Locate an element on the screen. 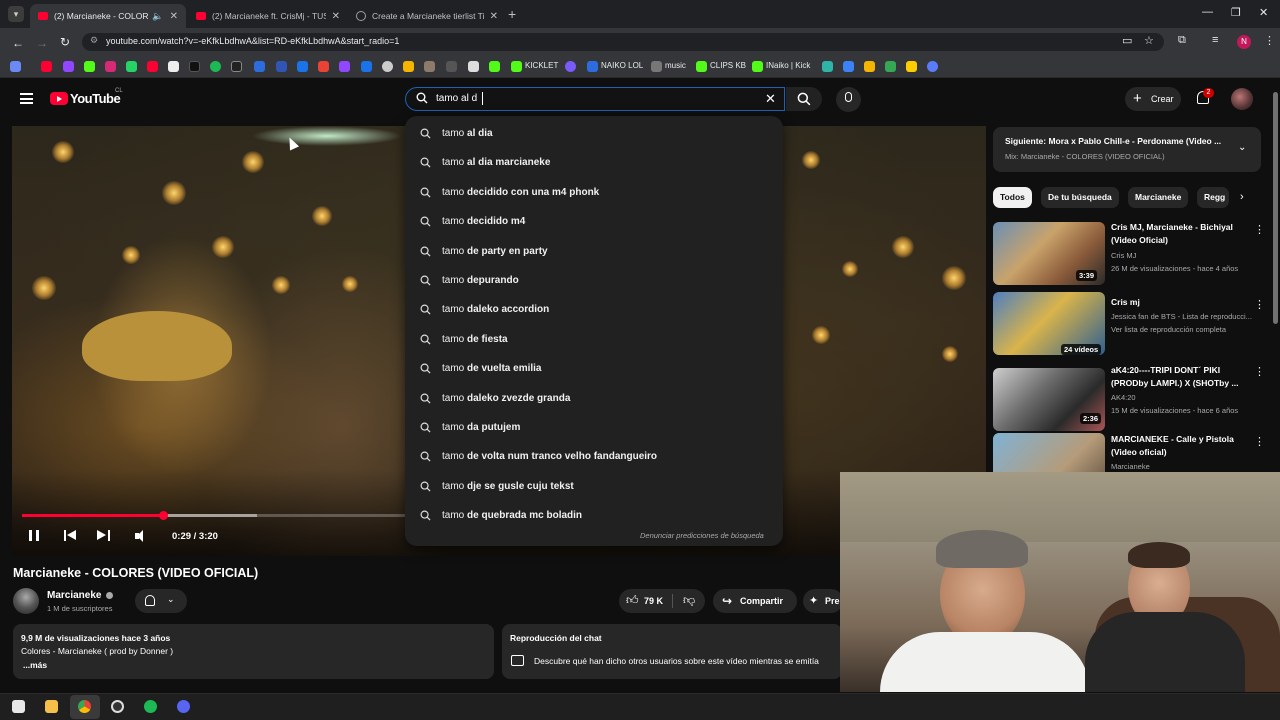 The height and width of the screenshot is (720, 1280). rec-channel: Cris MJ is located at coordinates (1186, 255).